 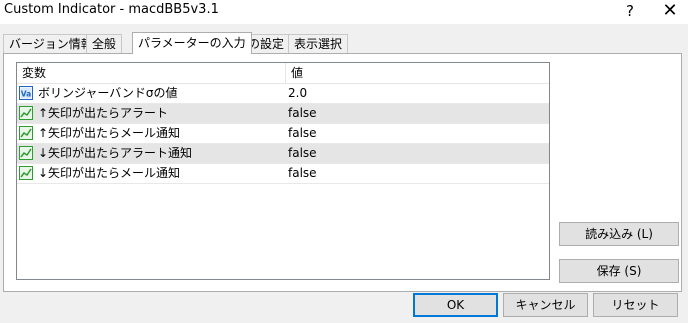 What do you see at coordinates (283, 114) in the screenshot?
I see `table-row: ↑矢印が出たらアラート false` at bounding box center [283, 114].